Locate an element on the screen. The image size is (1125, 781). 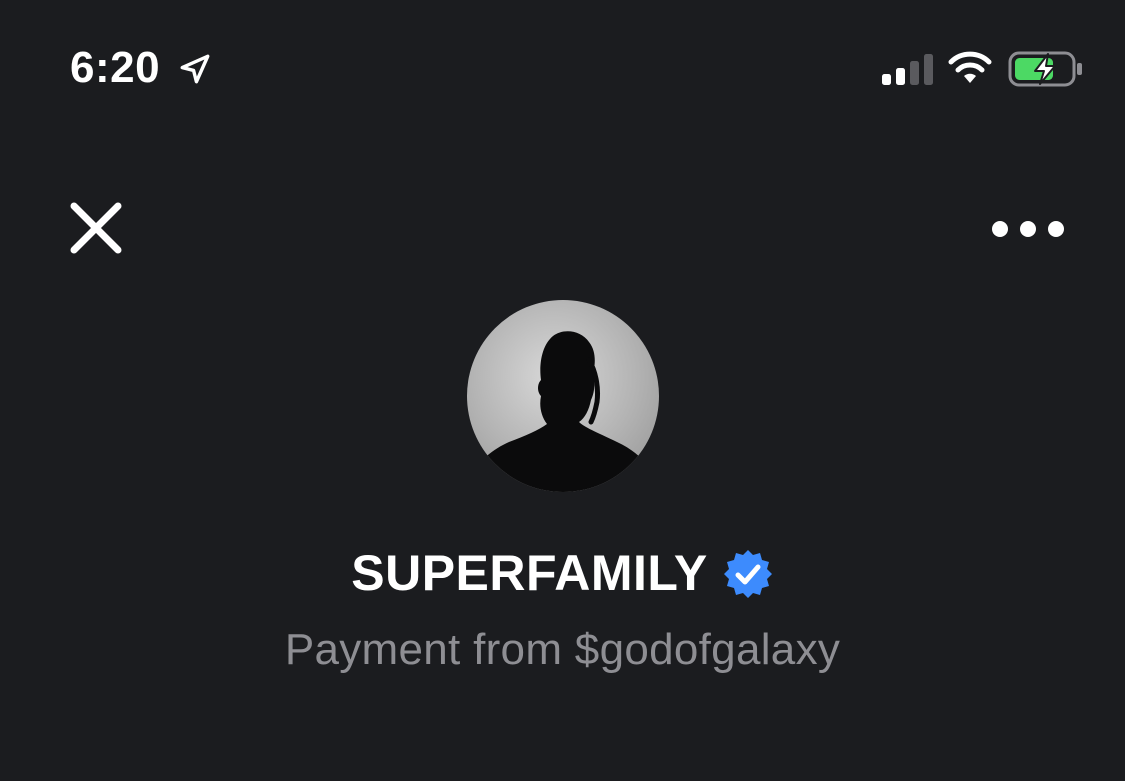
name-row: SUPERFAMILY is located at coordinates (562, 573).